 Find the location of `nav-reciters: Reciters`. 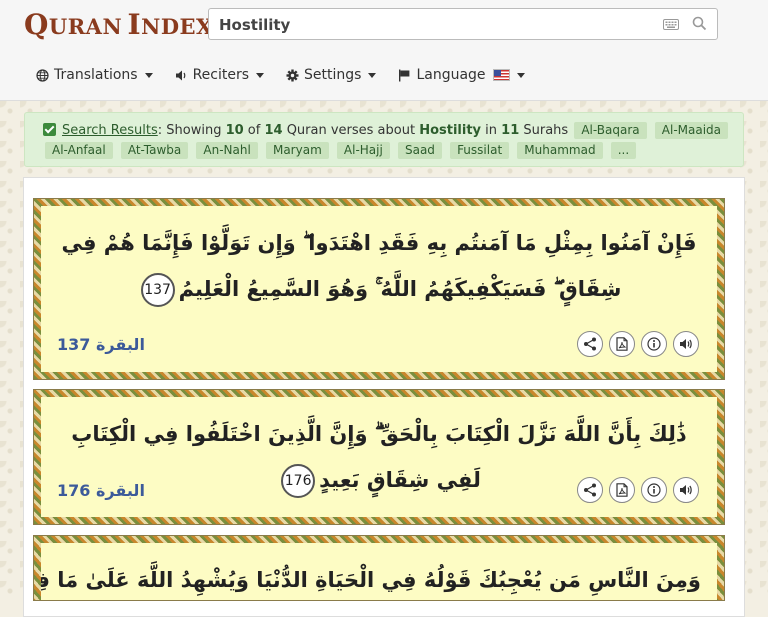

nav-reciters: Reciters is located at coordinates (220, 75).